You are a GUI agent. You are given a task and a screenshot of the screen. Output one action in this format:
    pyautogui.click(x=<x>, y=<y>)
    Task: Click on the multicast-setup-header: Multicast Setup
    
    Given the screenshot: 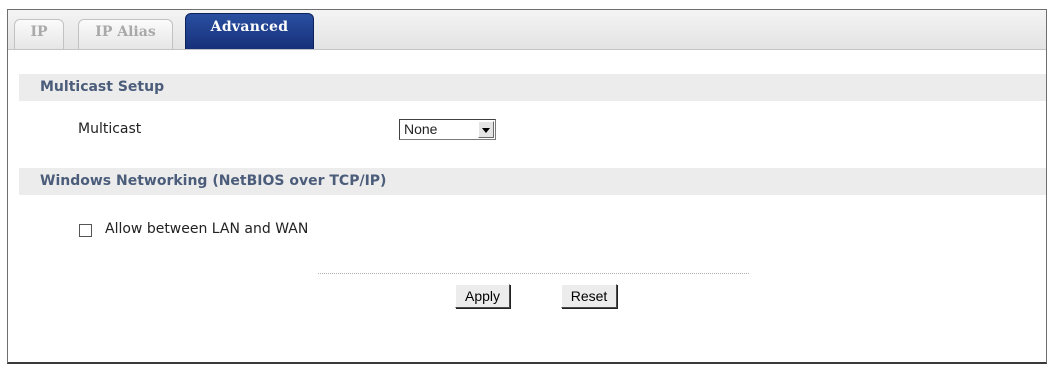 What is the action you would take?
    pyautogui.click(x=532, y=87)
    